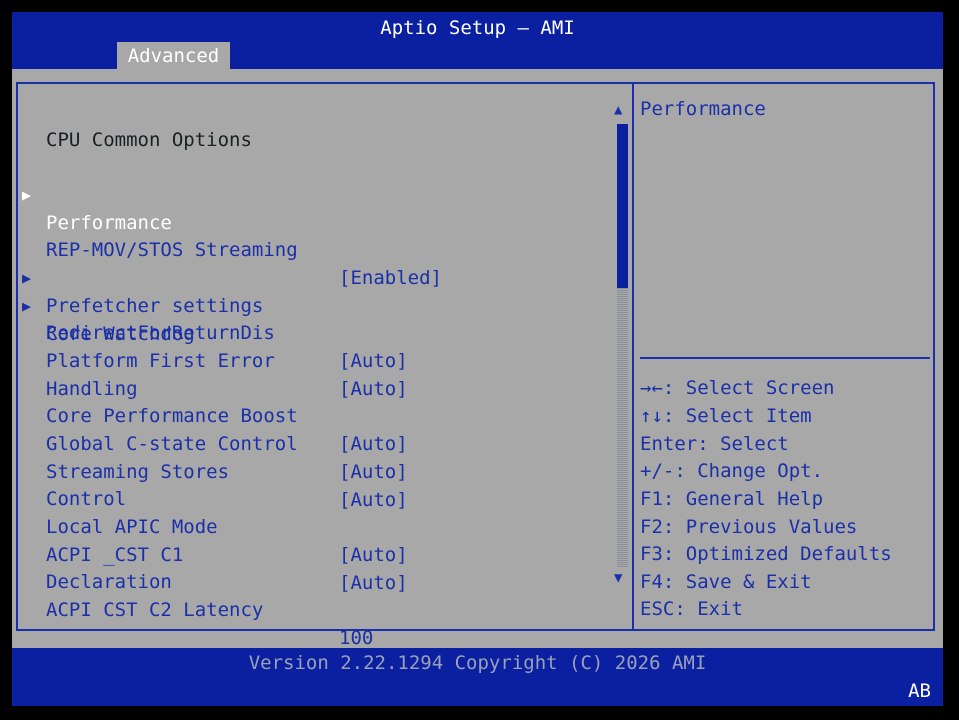 This screenshot has height=720, width=959. I want to click on item-label: Platform First Error, so click(160, 361).